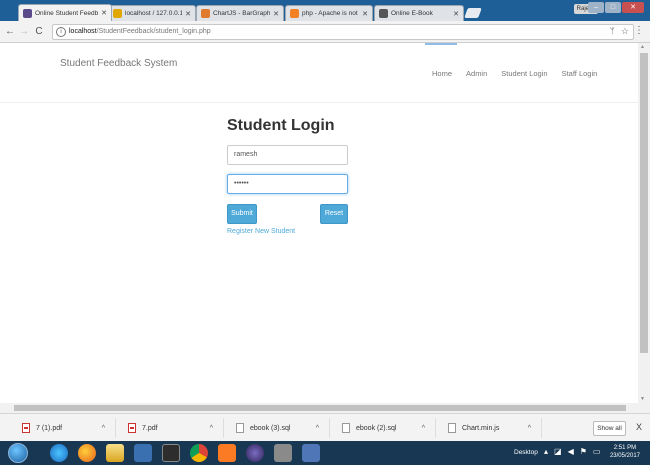 The width and height of the screenshot is (650, 465). Describe the element at coordinates (242, 214) in the screenshot. I see `submit-button: Submit` at that location.